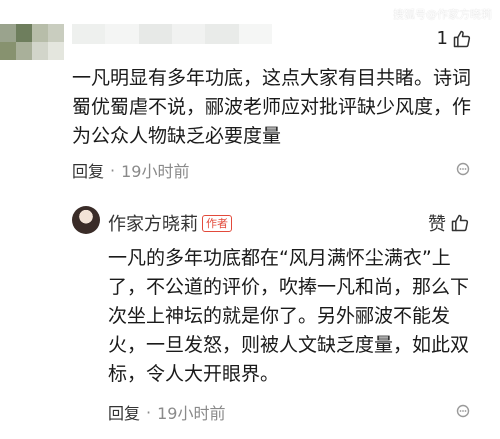 This screenshot has width=500, height=439. I want to click on watermark: 搜狐号@作家方晓莉, so click(442, 14).